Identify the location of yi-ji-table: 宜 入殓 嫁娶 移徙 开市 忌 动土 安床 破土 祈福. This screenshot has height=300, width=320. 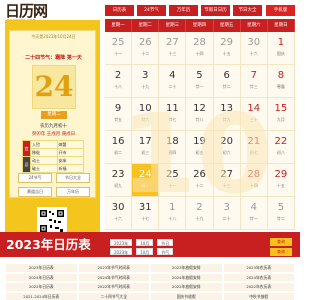
(53, 156).